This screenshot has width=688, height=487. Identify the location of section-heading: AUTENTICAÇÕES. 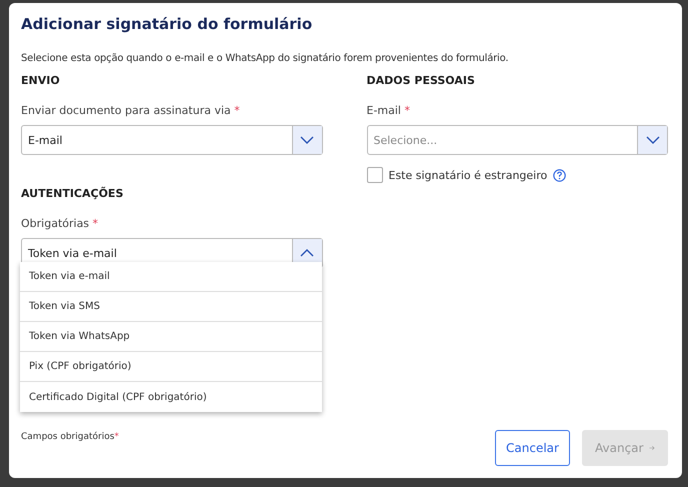
(72, 194).